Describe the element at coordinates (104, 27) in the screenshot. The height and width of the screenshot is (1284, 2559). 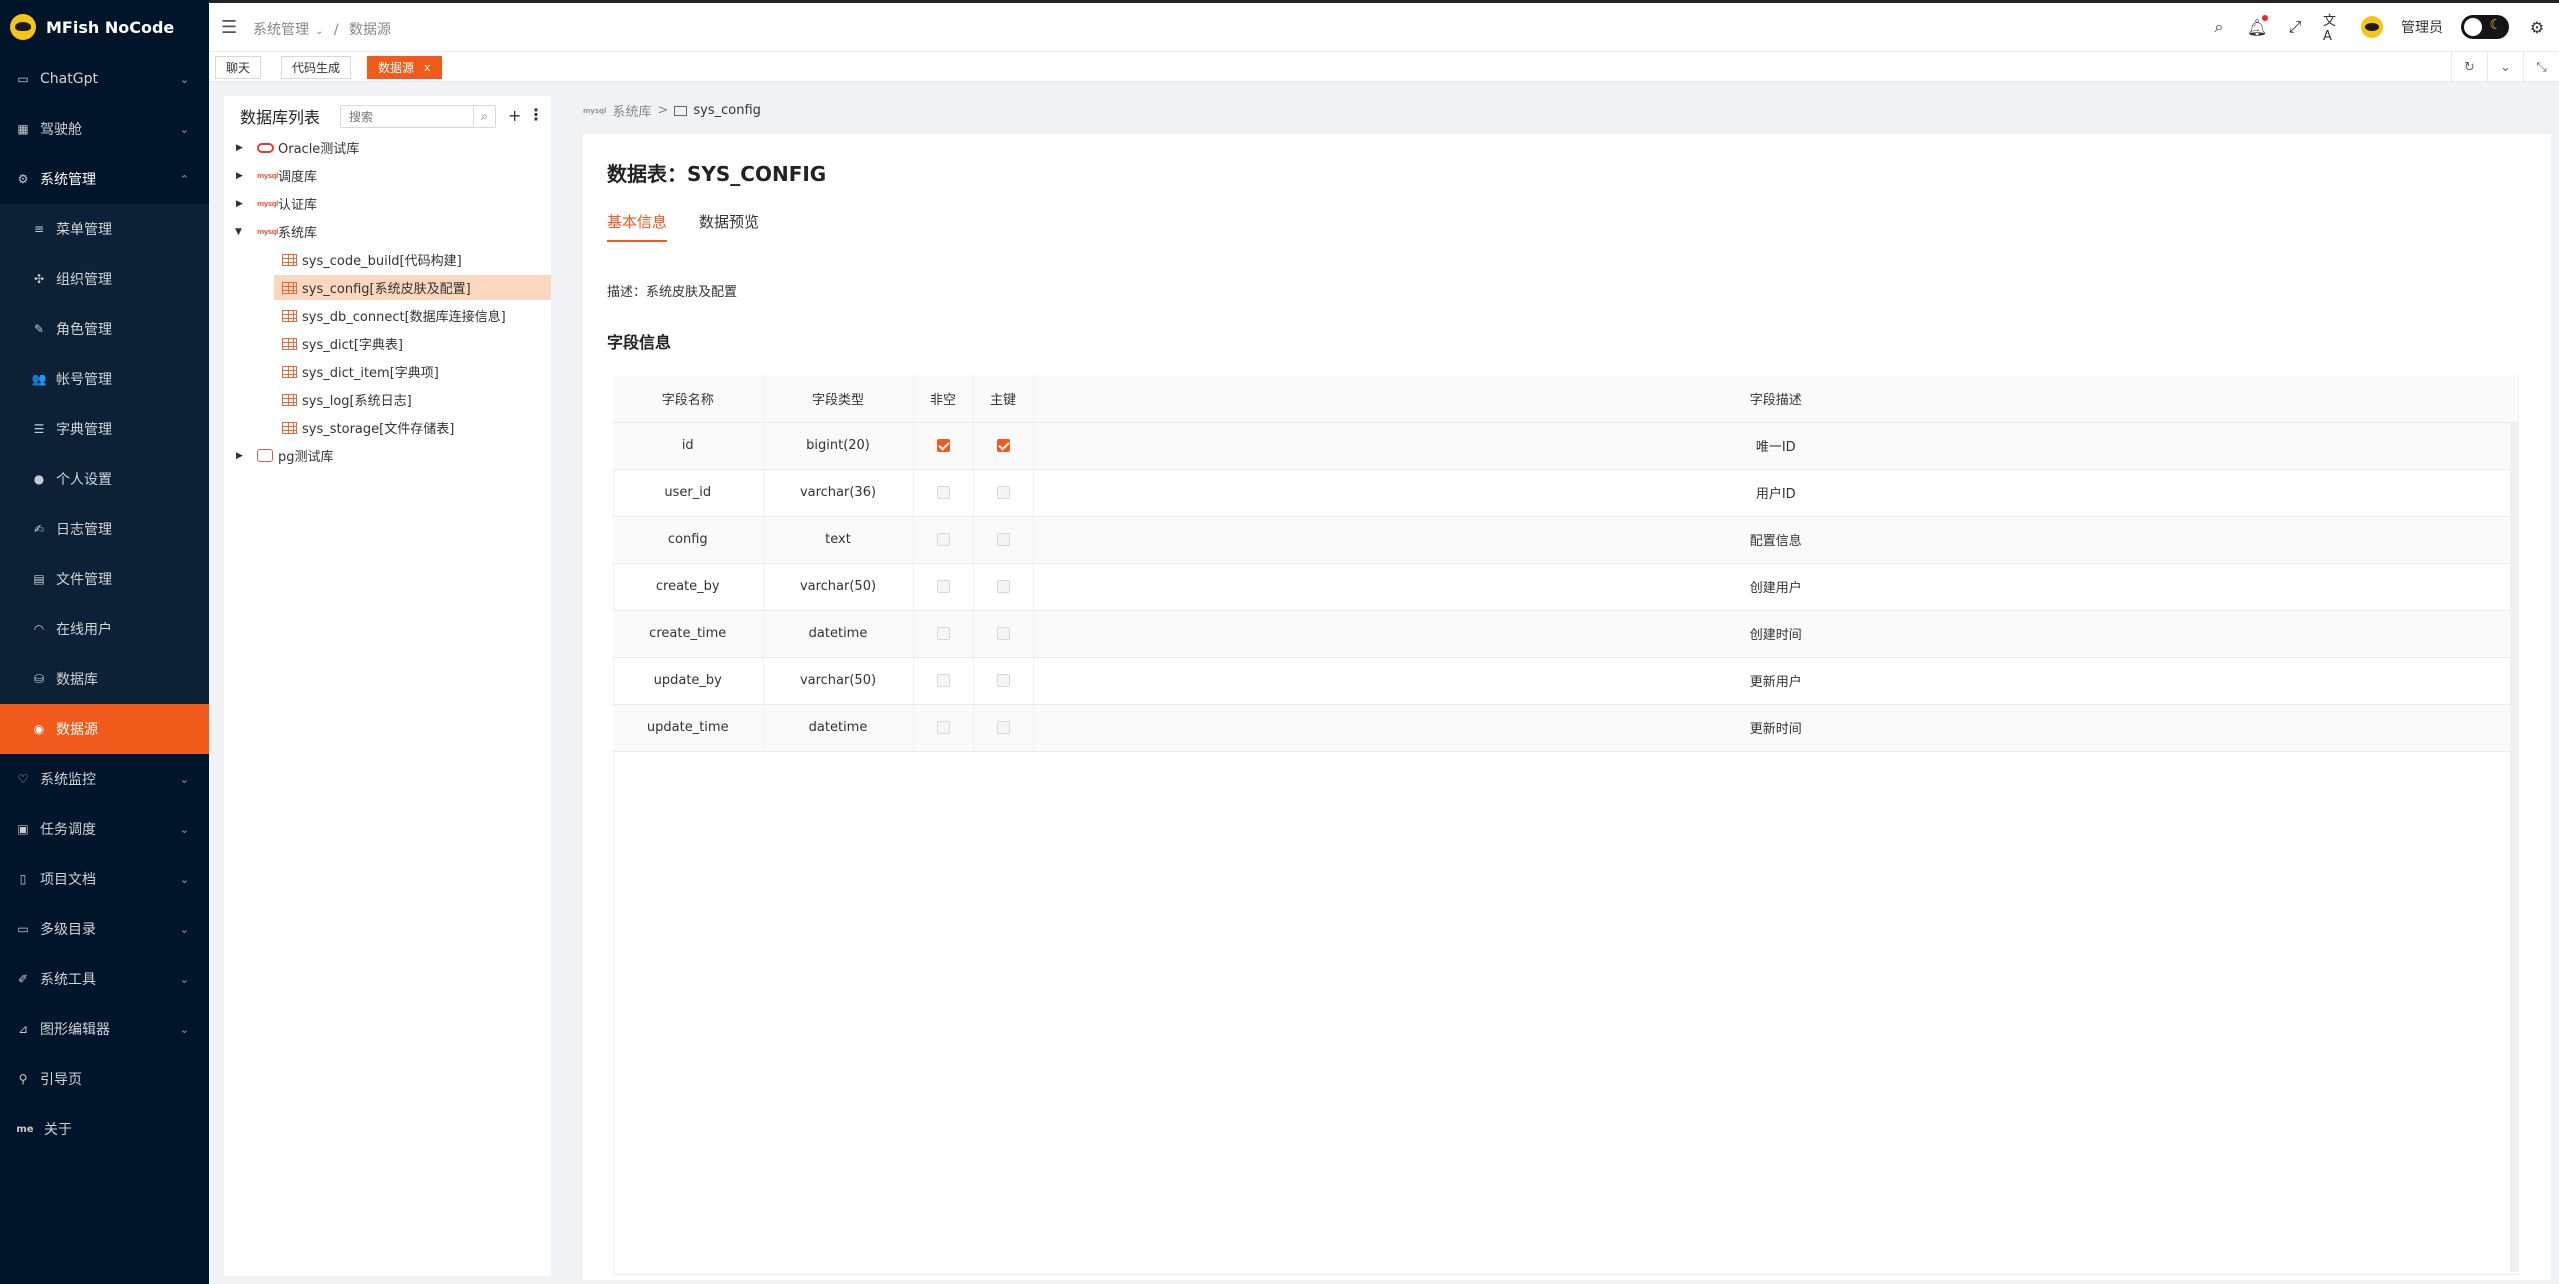
I see `app-logo: MFish NoCode` at that location.